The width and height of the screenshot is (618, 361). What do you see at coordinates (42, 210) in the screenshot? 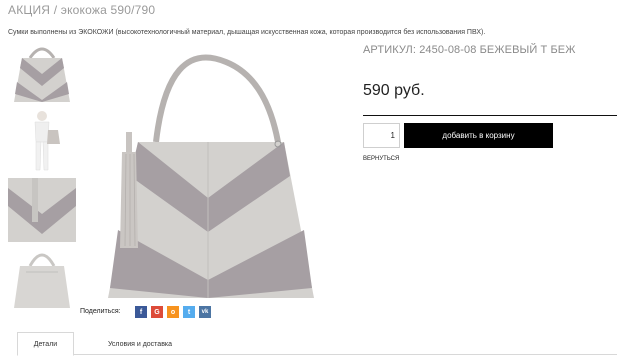
I see `thumbnail-bag-detail` at bounding box center [42, 210].